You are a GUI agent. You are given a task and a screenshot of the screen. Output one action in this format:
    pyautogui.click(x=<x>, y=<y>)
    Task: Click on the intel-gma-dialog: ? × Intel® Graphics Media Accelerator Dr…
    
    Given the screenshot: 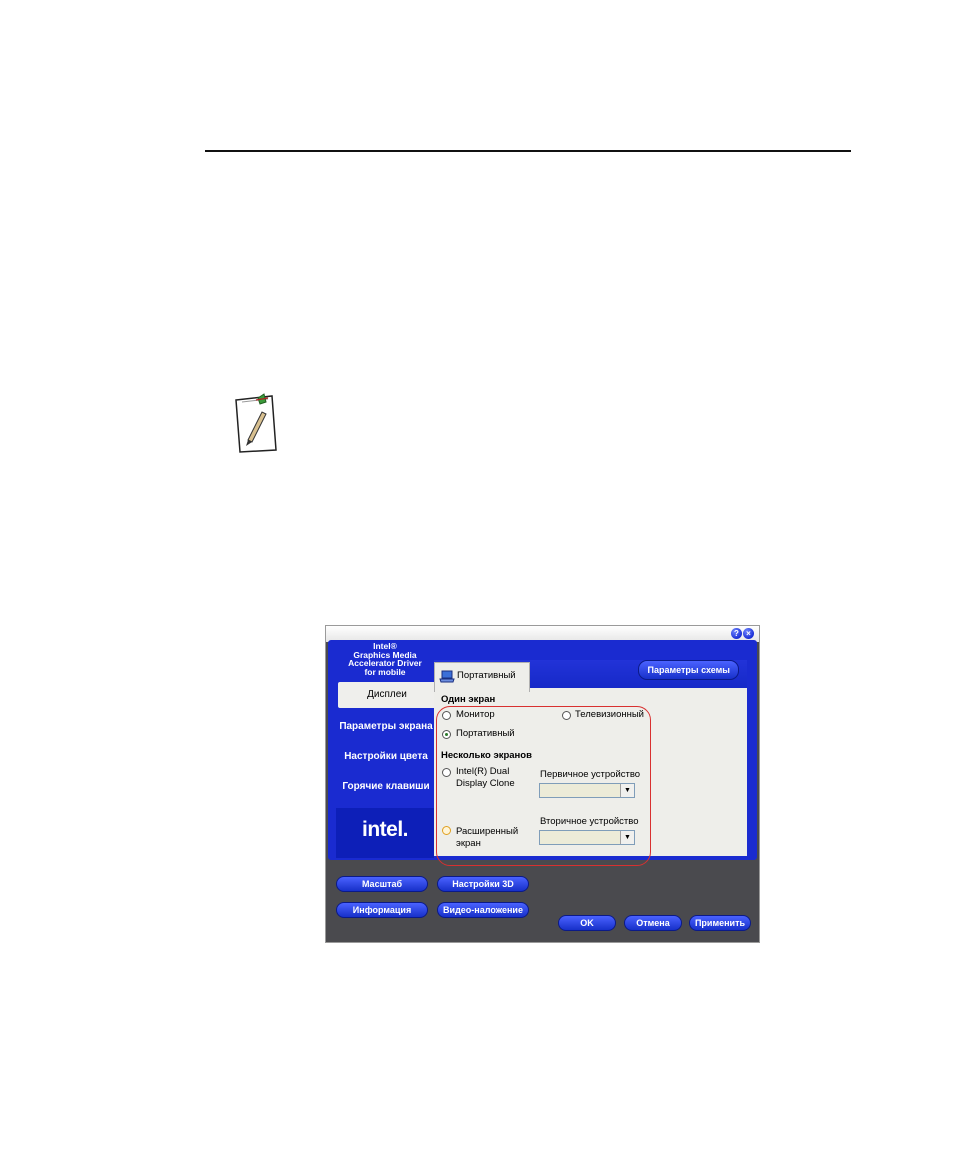 What is the action you would take?
    pyautogui.click(x=542, y=784)
    